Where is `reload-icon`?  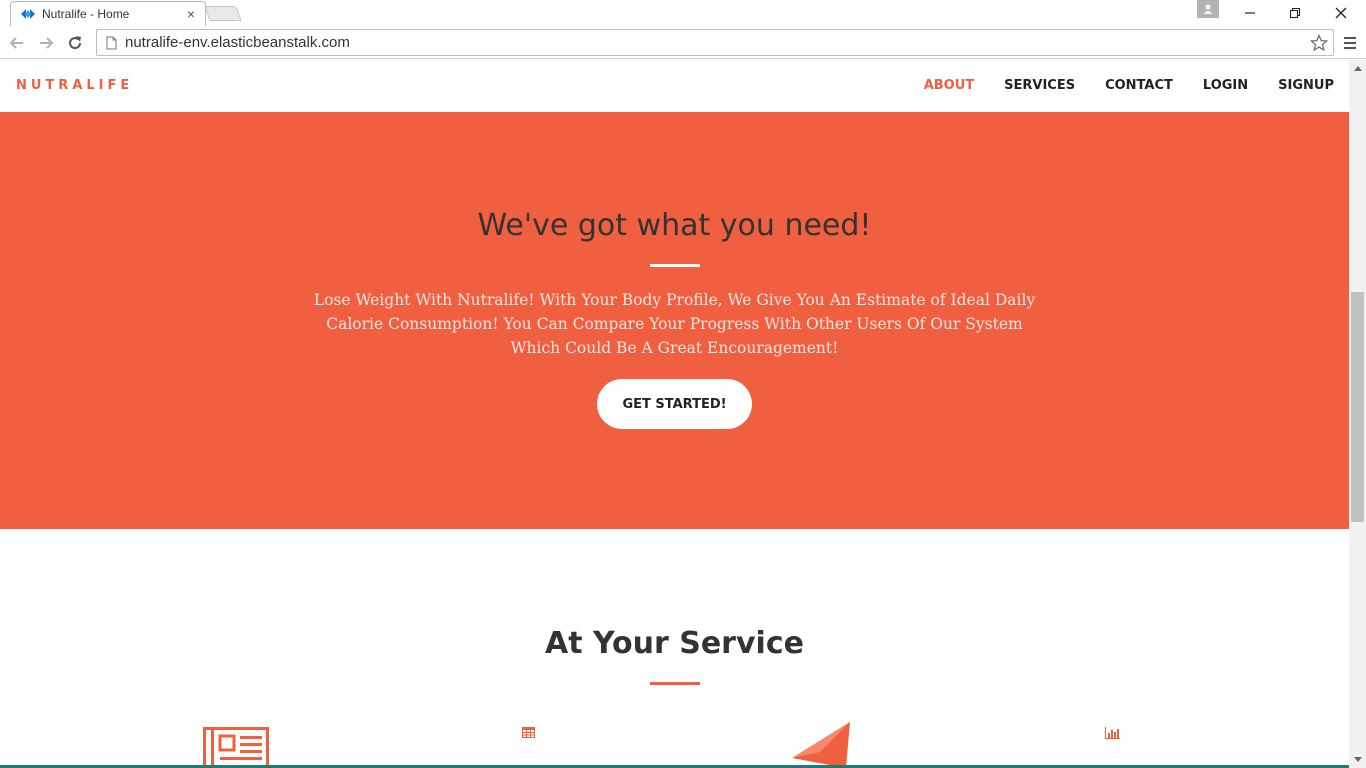 reload-icon is located at coordinates (75, 43).